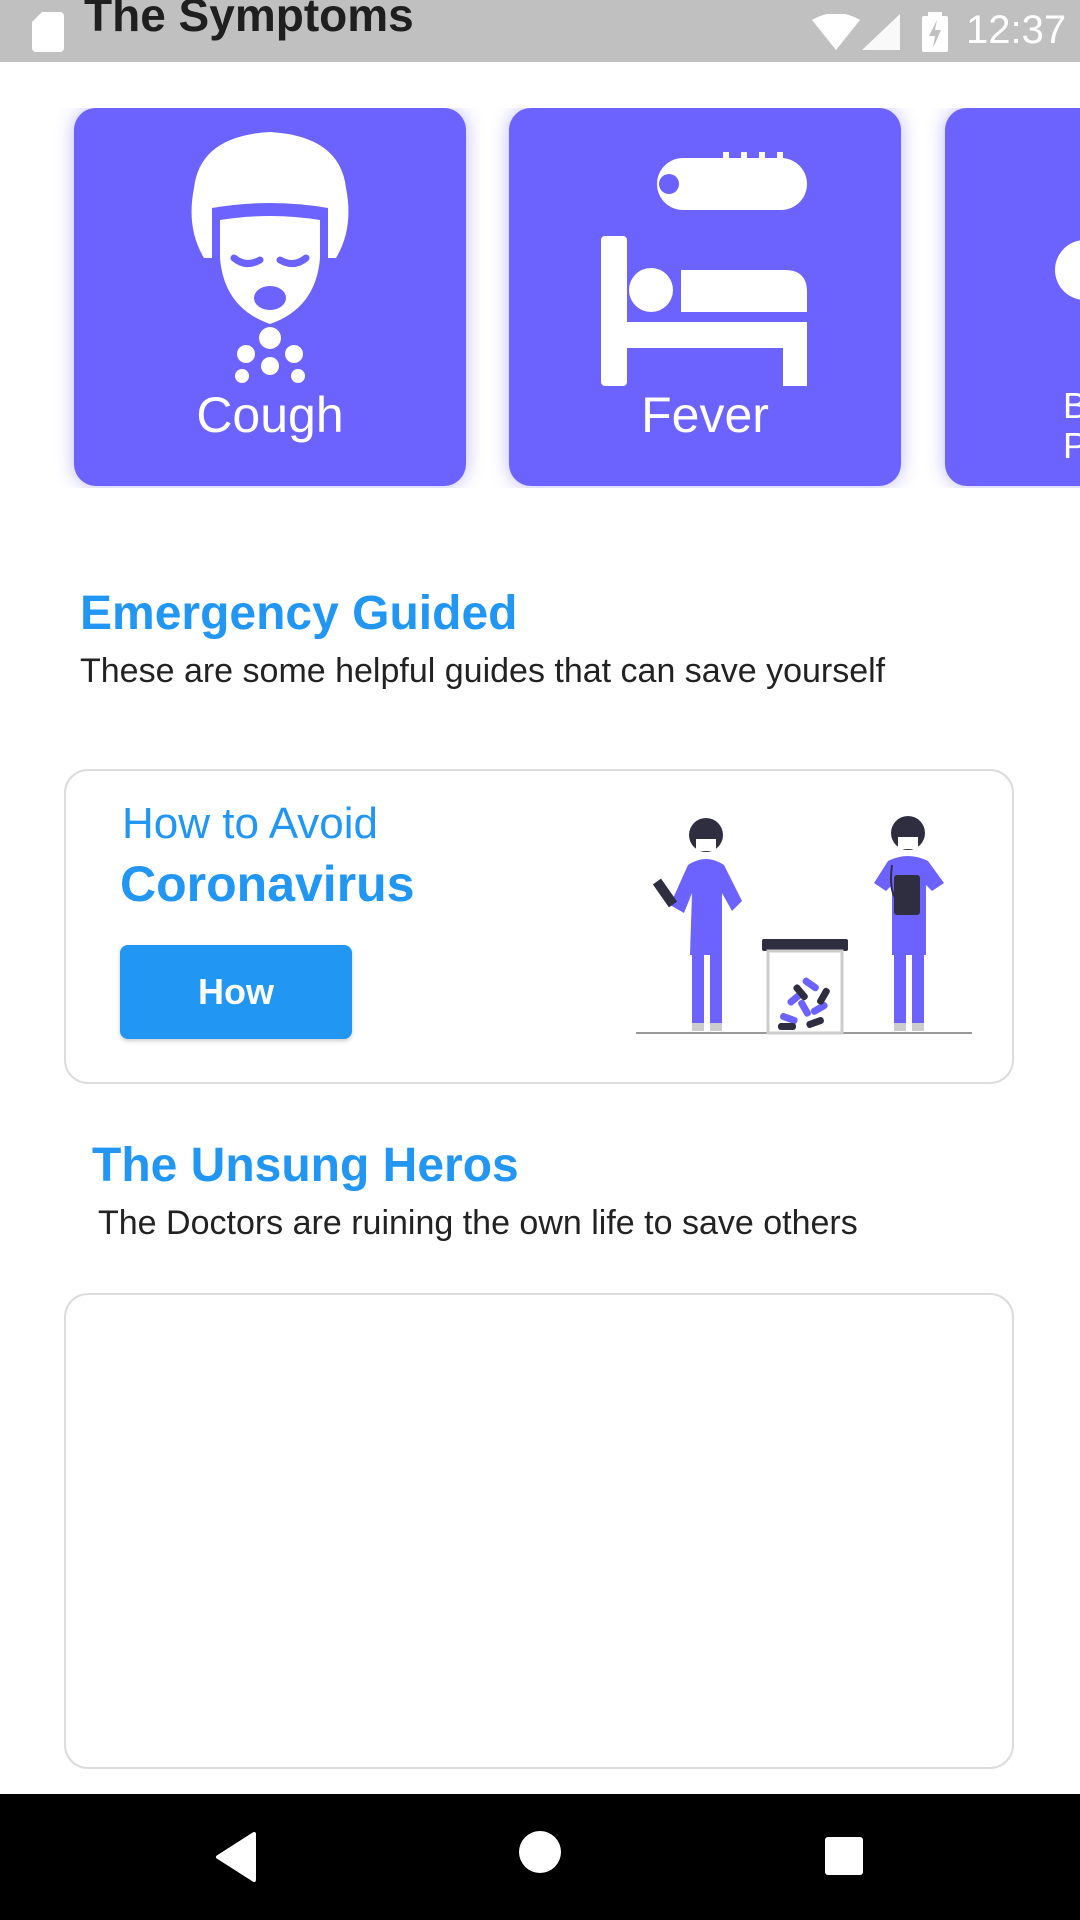  What do you see at coordinates (704, 269) in the screenshot?
I see `fever-bed-icon` at bounding box center [704, 269].